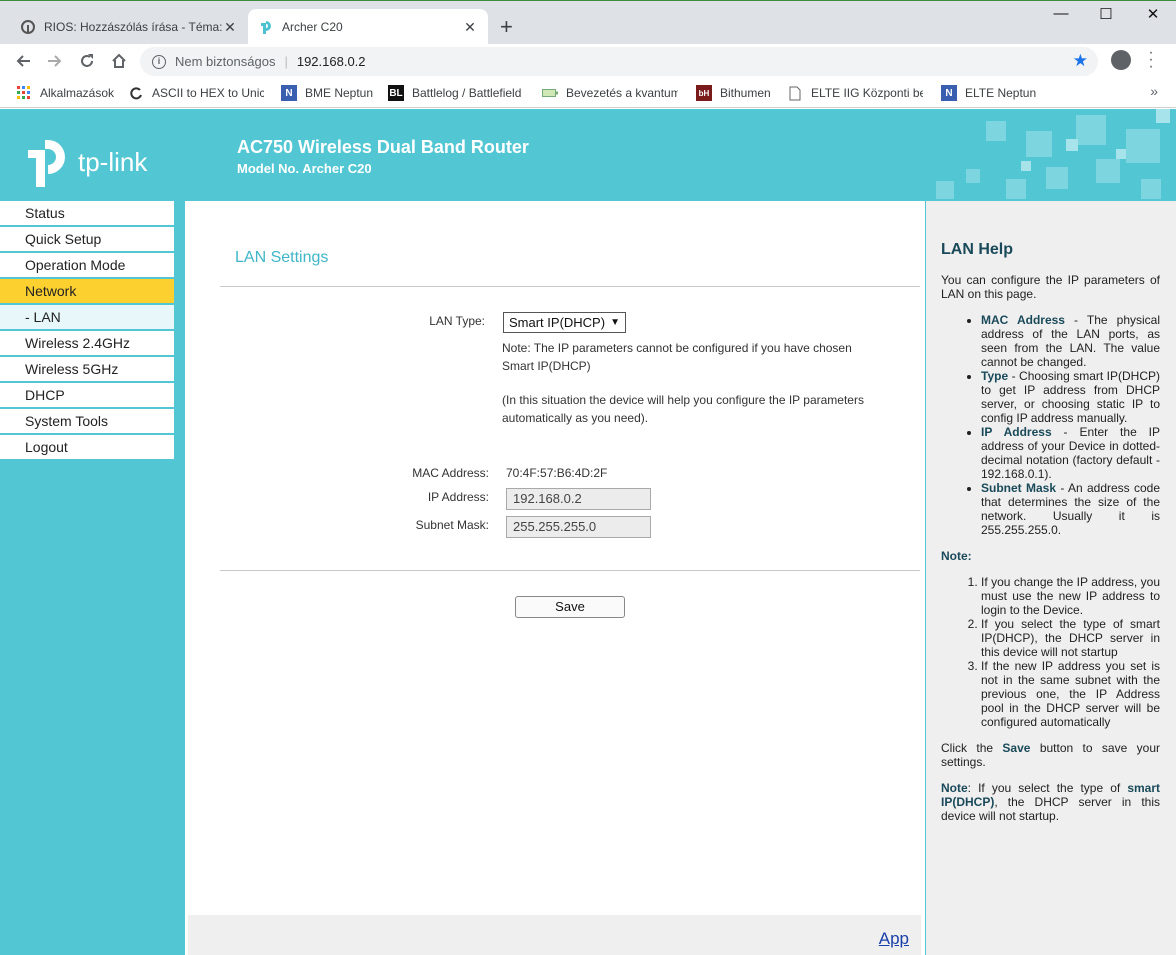  What do you see at coordinates (1154, 91) in the screenshot?
I see `more-bookmarks-icon: »` at bounding box center [1154, 91].